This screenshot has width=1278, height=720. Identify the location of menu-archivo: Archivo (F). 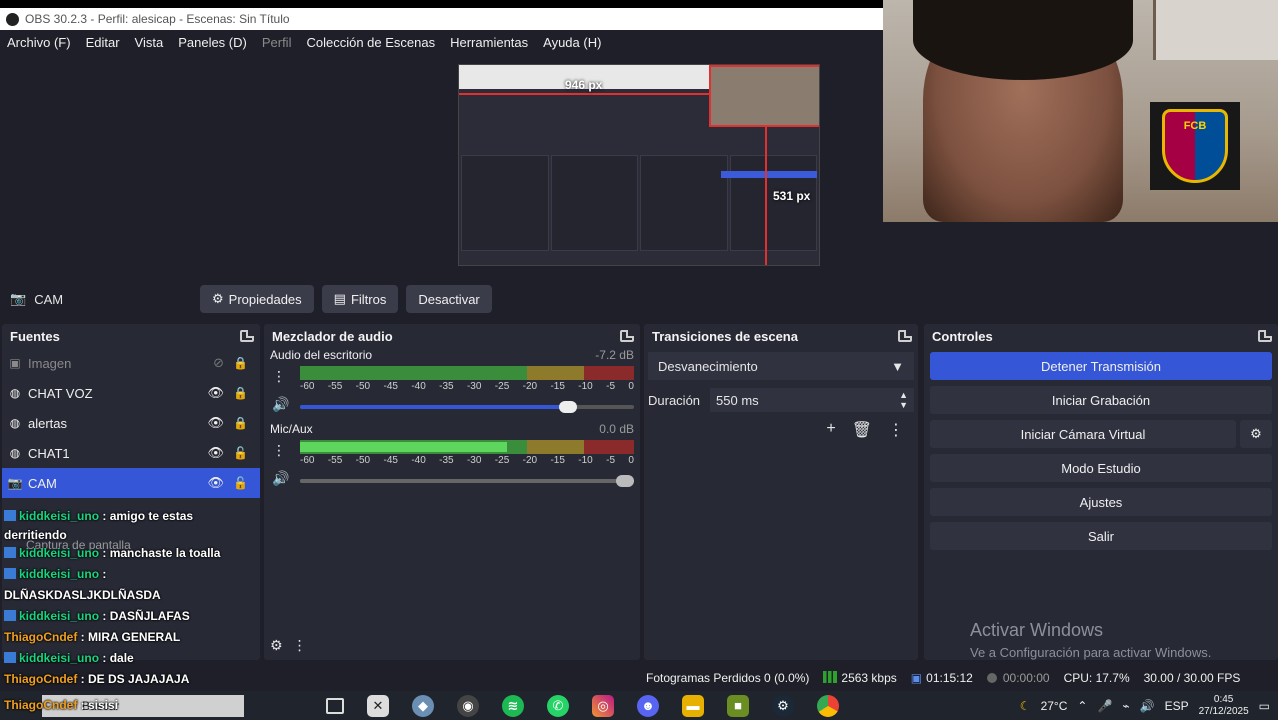
(39, 42).